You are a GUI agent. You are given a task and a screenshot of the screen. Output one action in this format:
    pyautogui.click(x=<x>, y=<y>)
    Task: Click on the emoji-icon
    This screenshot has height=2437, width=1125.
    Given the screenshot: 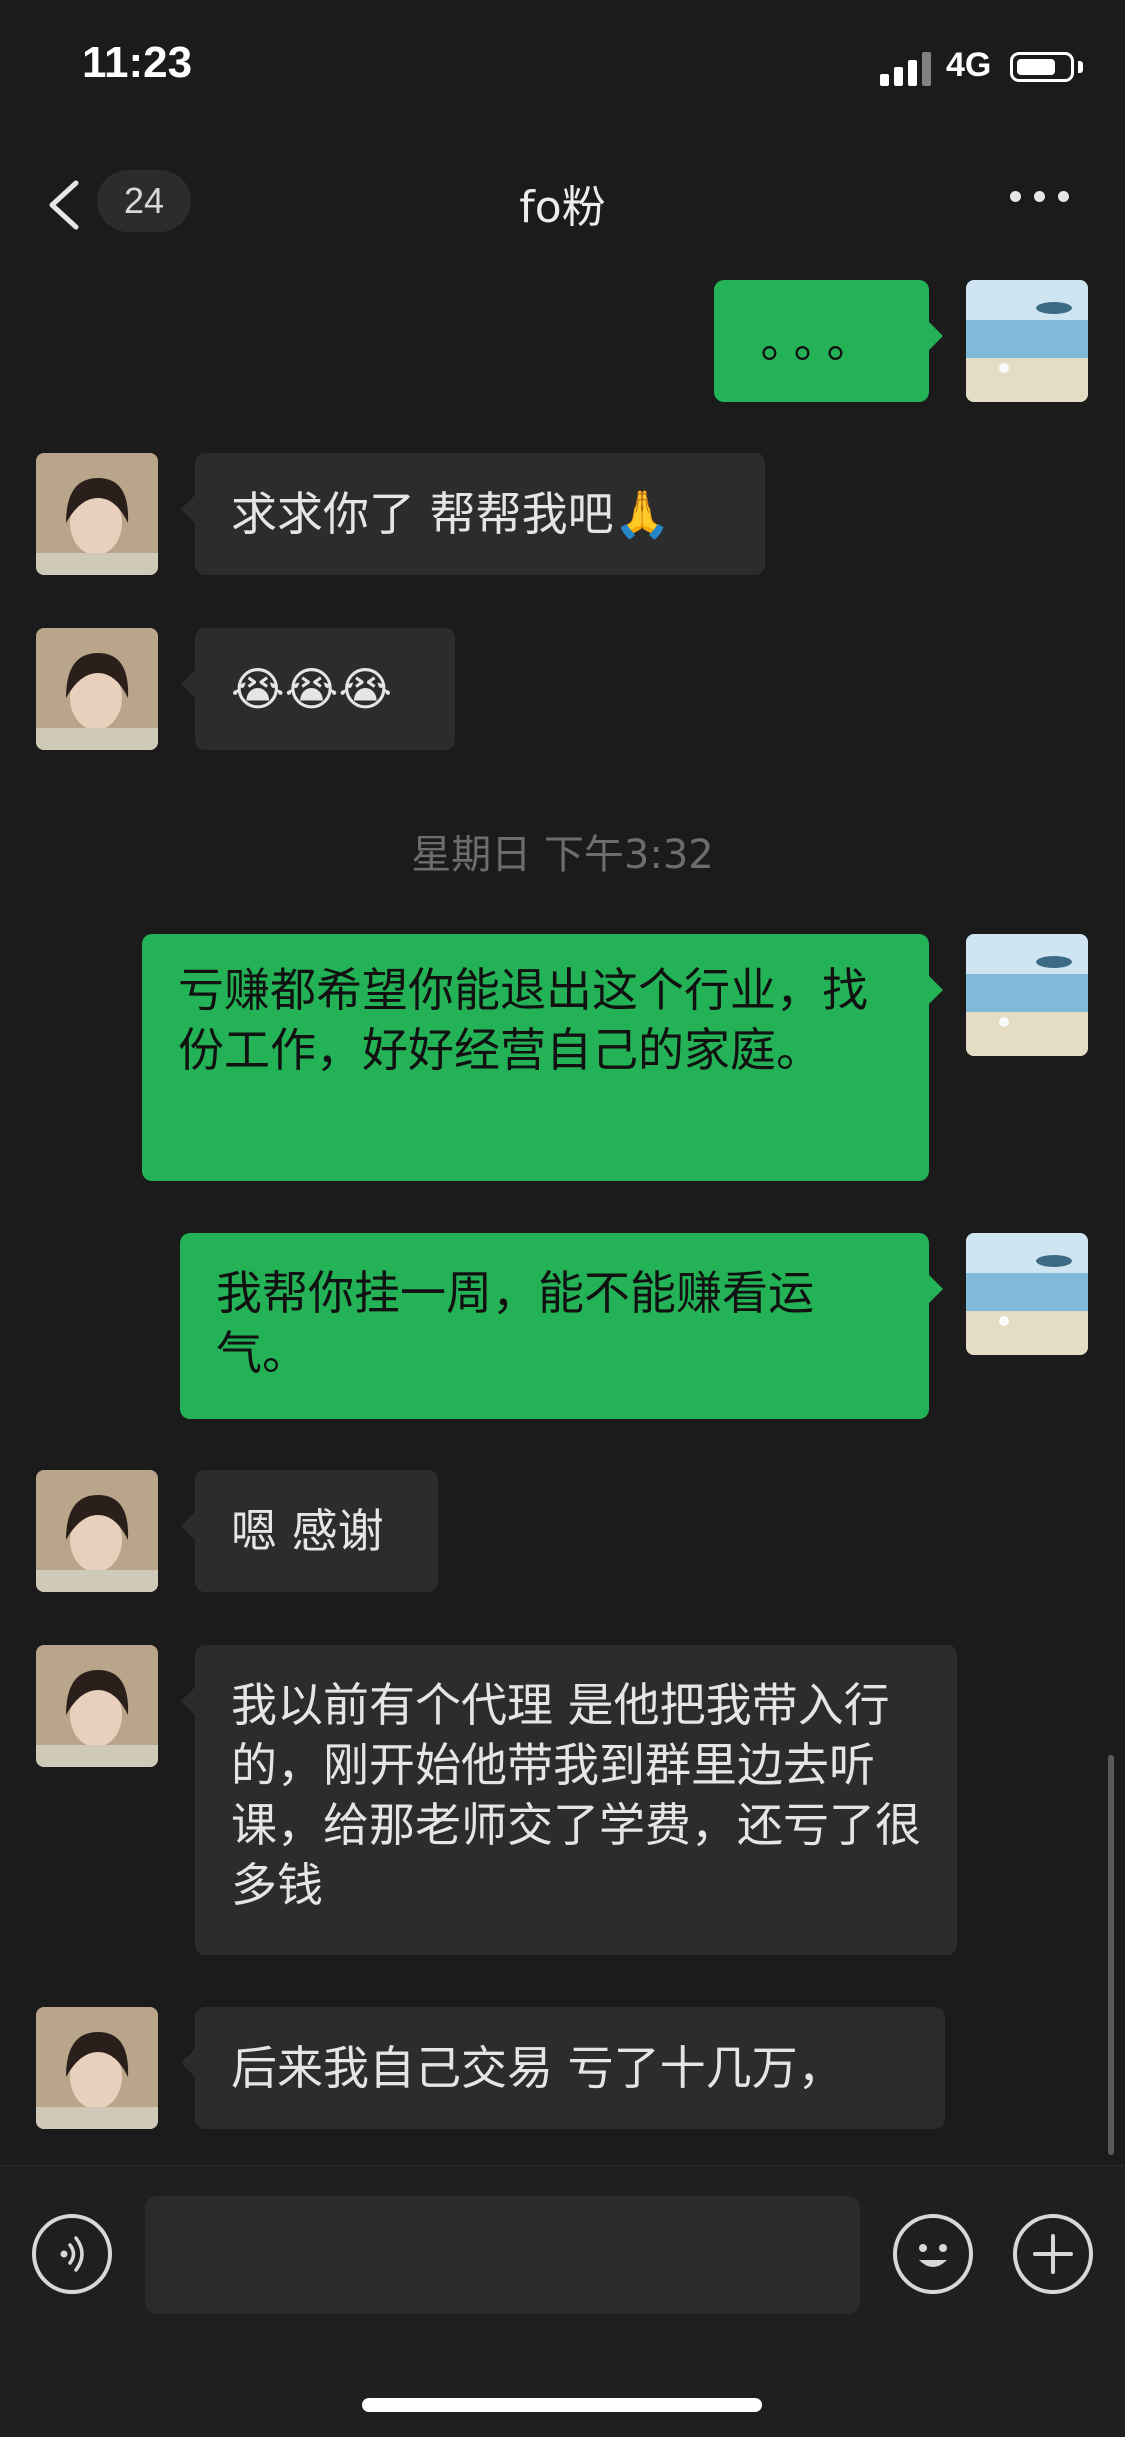 What is the action you would take?
    pyautogui.click(x=933, y=2255)
    